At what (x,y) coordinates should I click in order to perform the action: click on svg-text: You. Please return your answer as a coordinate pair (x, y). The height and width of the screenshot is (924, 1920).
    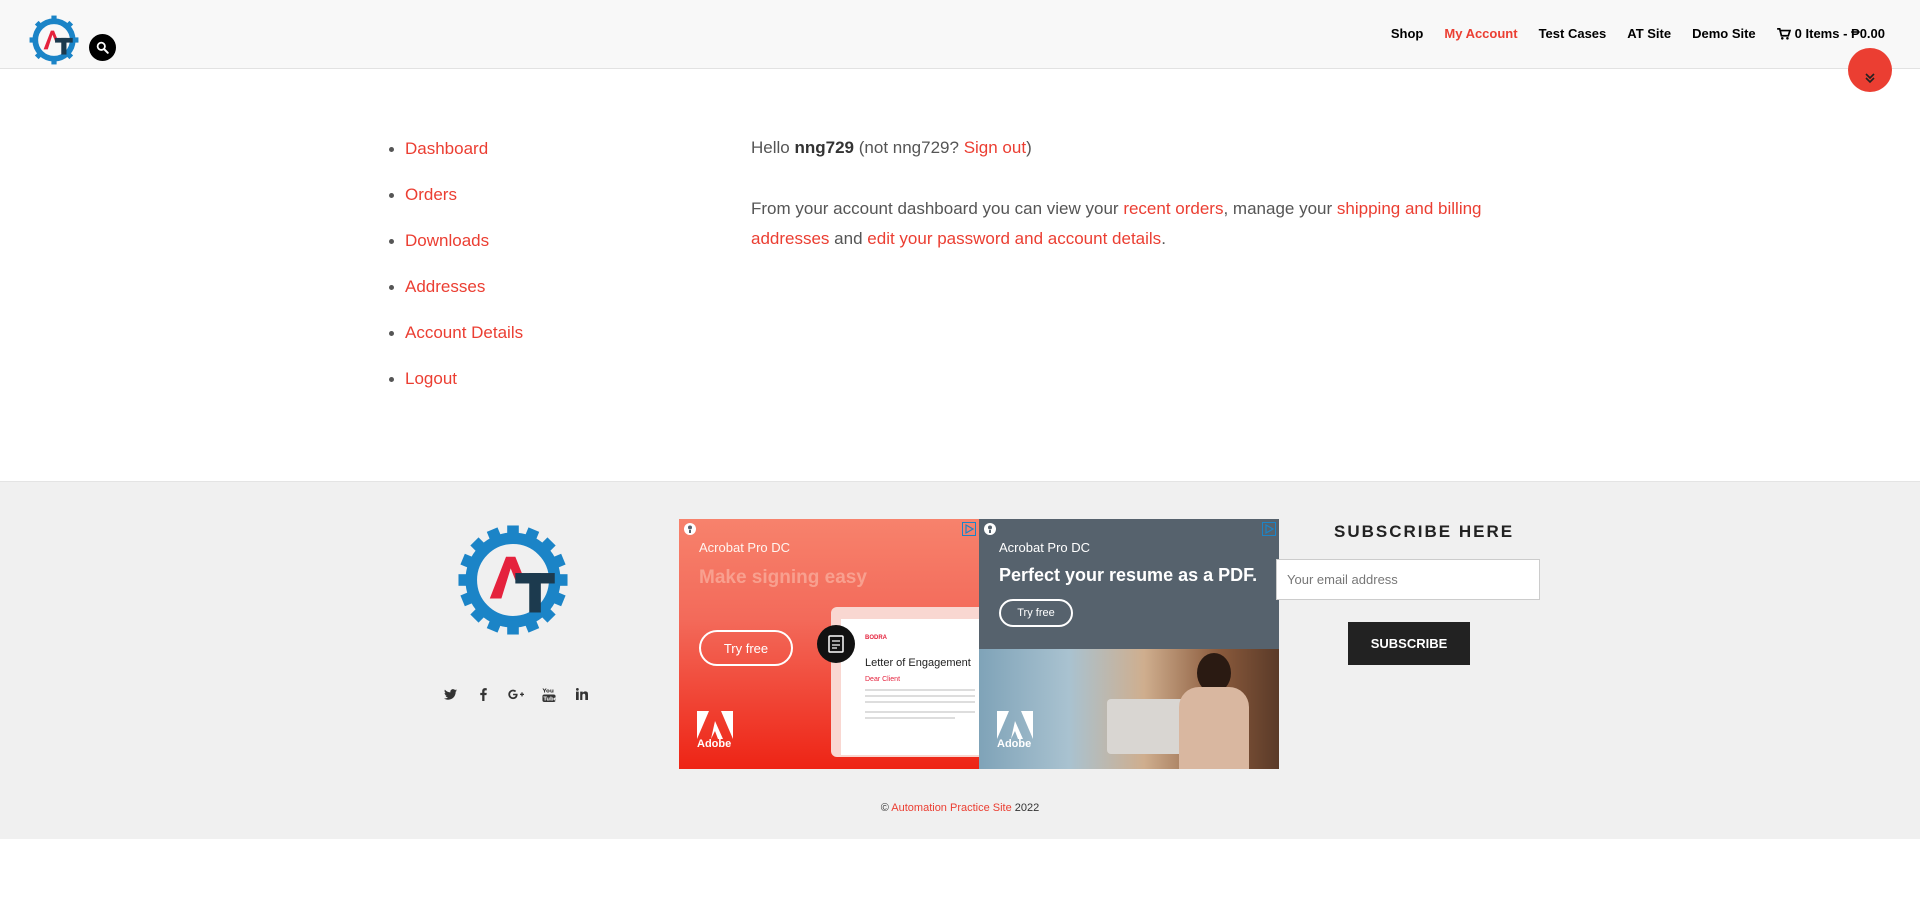
    Looking at the image, I should click on (548, 691).